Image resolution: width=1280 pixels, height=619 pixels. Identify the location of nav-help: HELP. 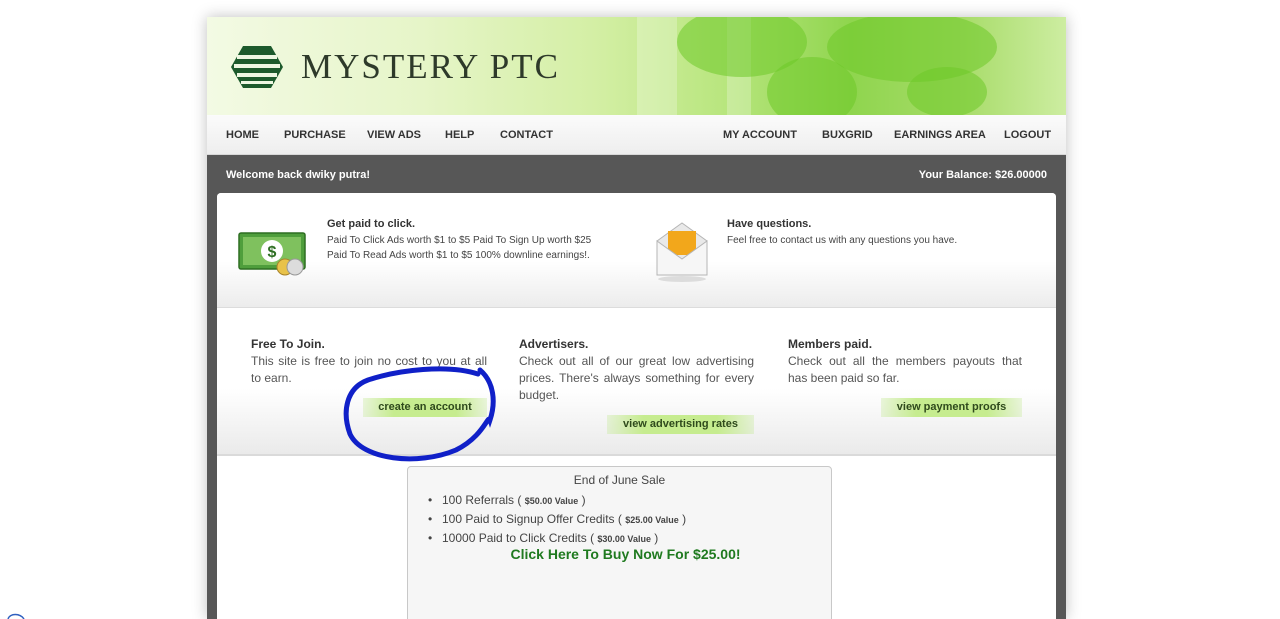
(459, 135).